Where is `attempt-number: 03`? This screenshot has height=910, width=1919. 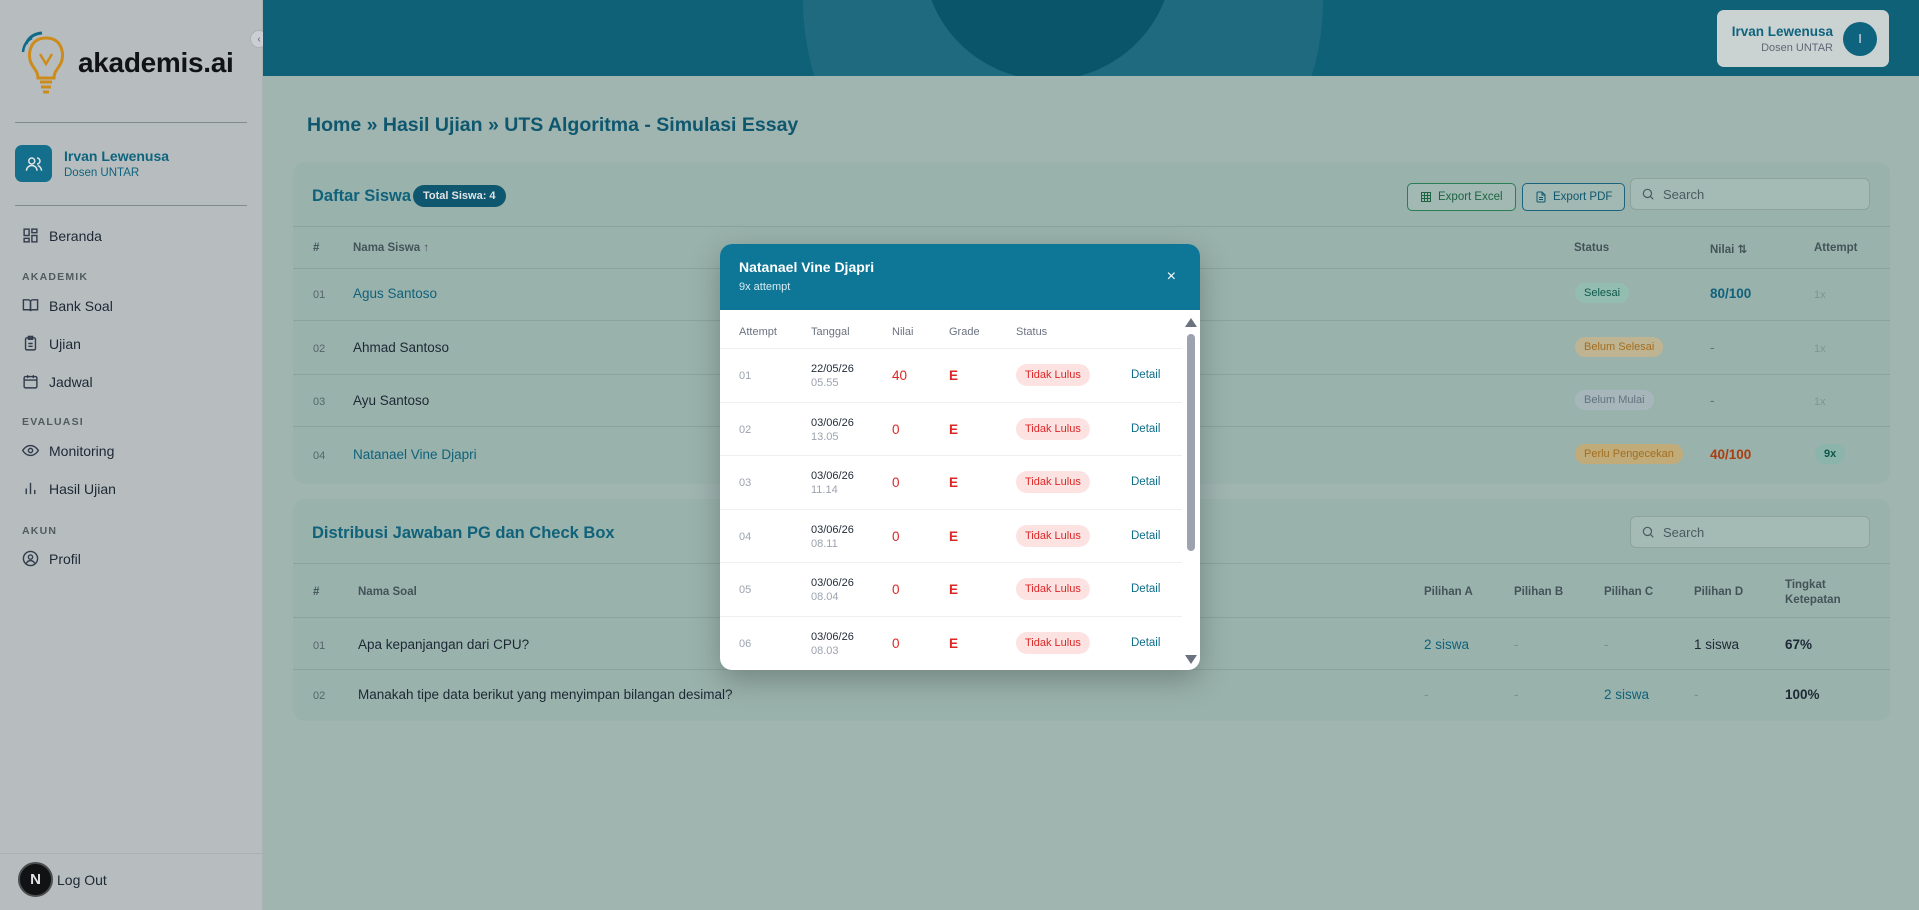
attempt-number: 03 is located at coordinates (745, 483).